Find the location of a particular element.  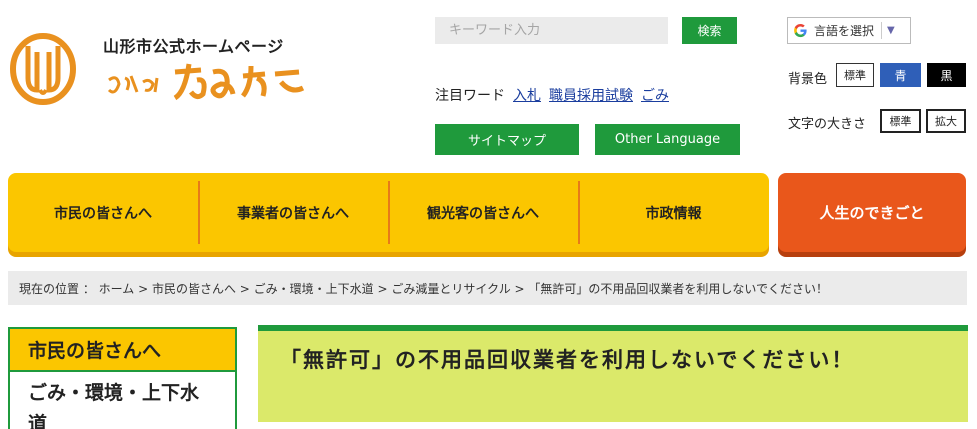

bg-standard-button: 標準 is located at coordinates (855, 75).